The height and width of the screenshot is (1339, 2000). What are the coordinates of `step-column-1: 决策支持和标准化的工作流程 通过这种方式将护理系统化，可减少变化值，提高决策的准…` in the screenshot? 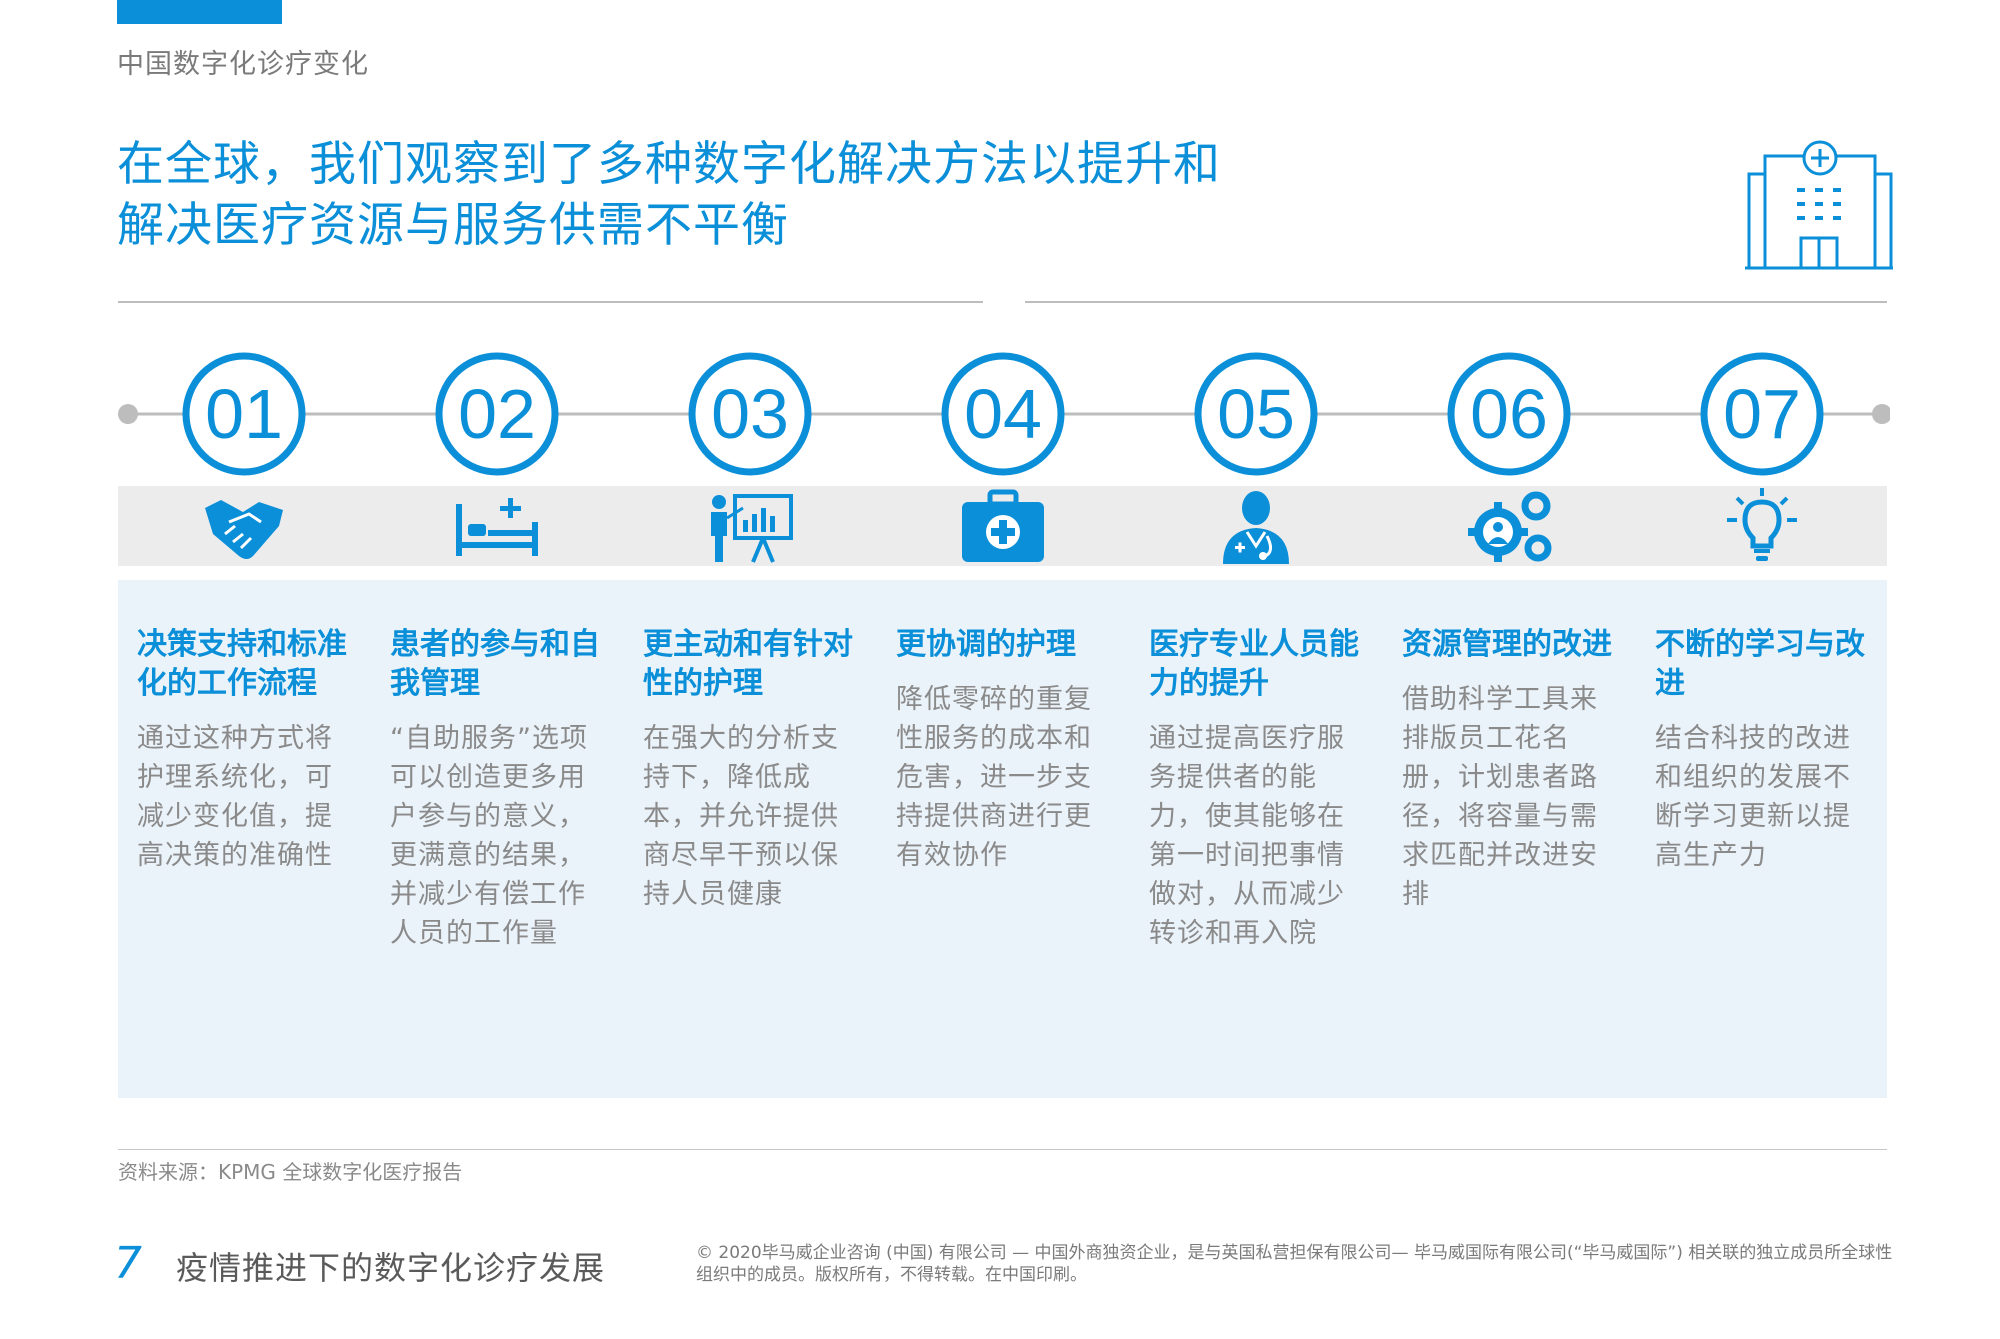 It's located at (246, 750).